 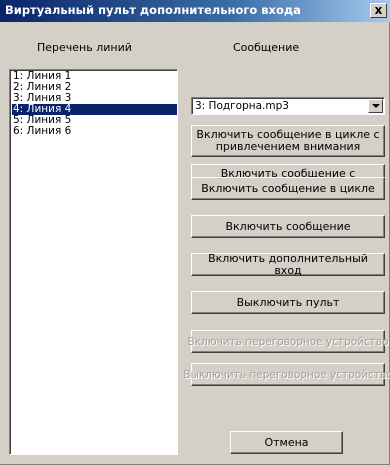 I want to click on enable-extra-input-button: Включить дополнительный вход, so click(x=288, y=264).